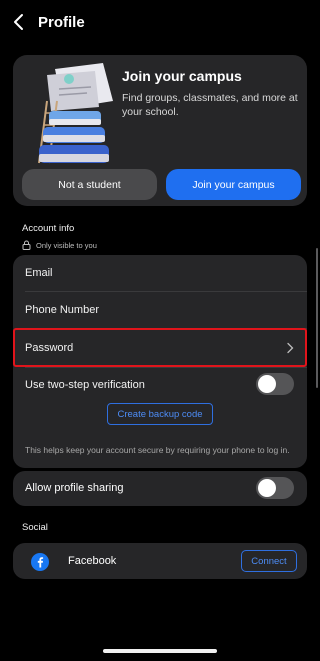 This screenshot has width=320, height=661. I want to click on profile-sharing-group: Allow profile sharing, so click(160, 488).